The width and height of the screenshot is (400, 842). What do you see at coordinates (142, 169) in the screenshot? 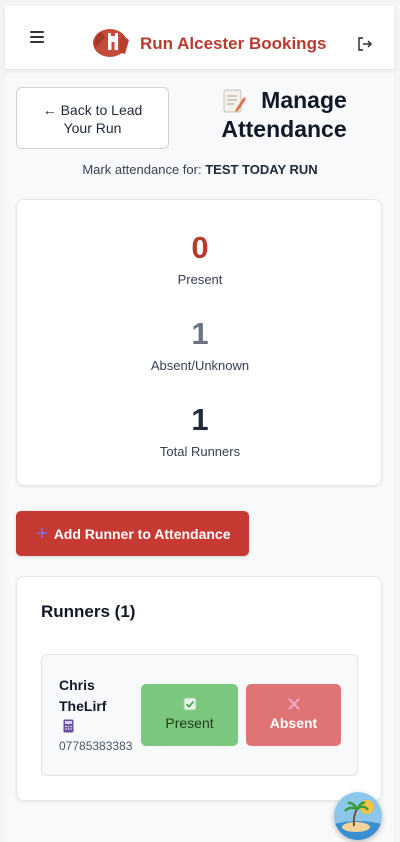
I see `subtitle-prefix: Mark attendance for:` at bounding box center [142, 169].